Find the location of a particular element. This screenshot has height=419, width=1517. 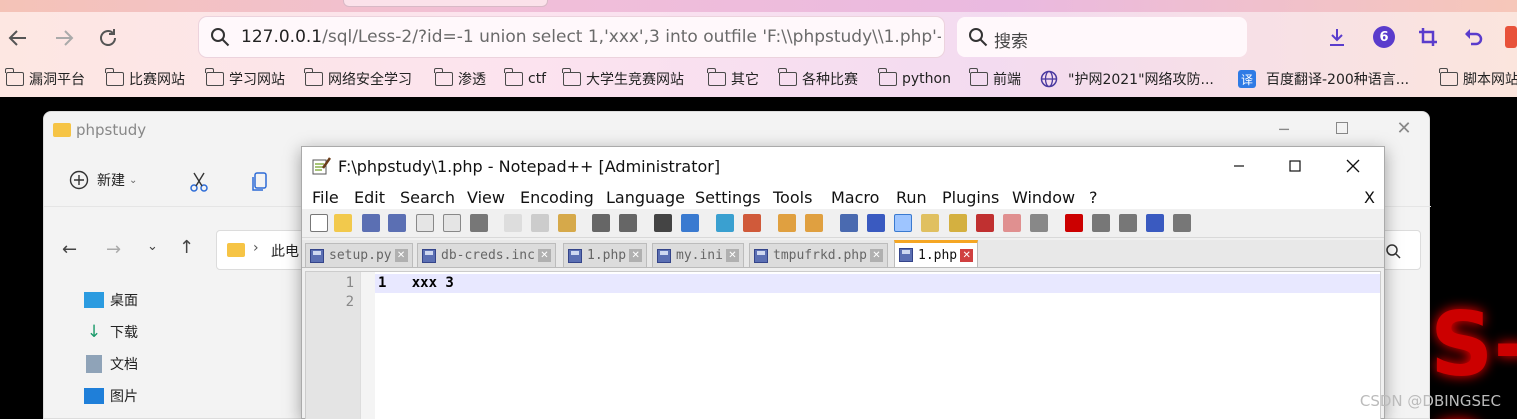

sidebar-item-downloads: ↓ 下载 is located at coordinates (111, 332).